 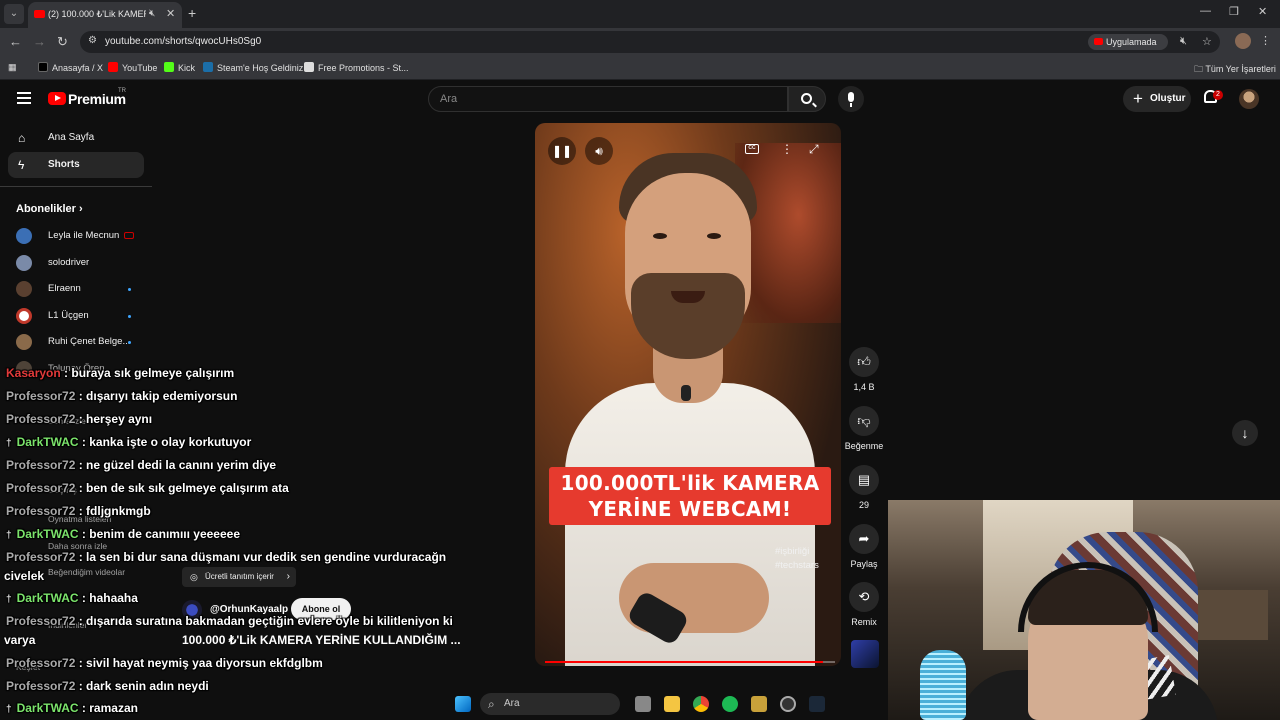 I want to click on account-avatar, so click(x=1249, y=99).